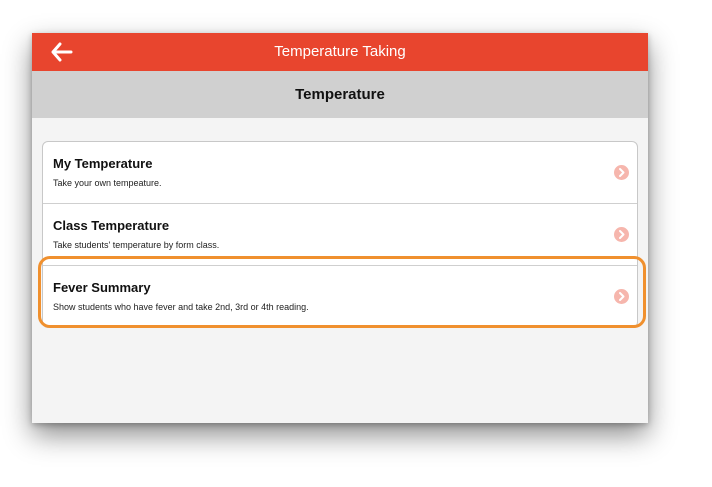 This screenshot has height=487, width=712. I want to click on menu-item-label: Class Temperature, so click(111, 225).